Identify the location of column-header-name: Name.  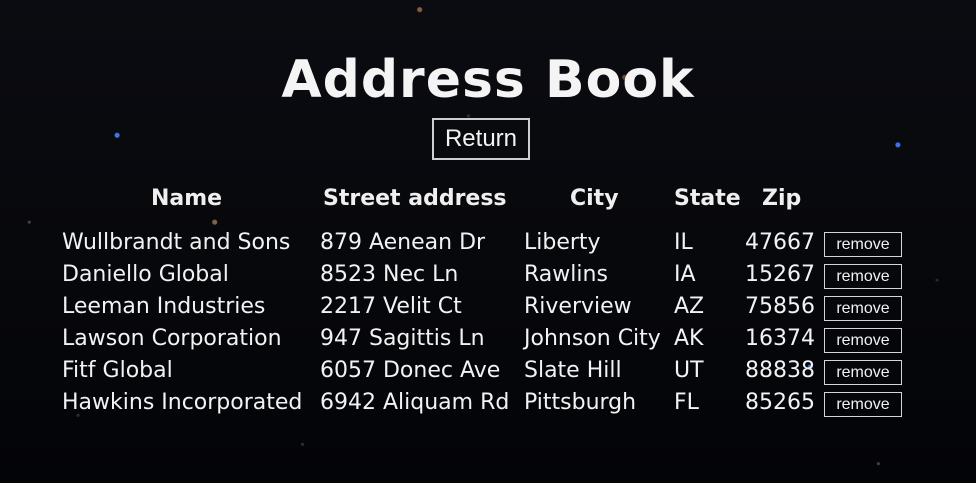
(187, 198).